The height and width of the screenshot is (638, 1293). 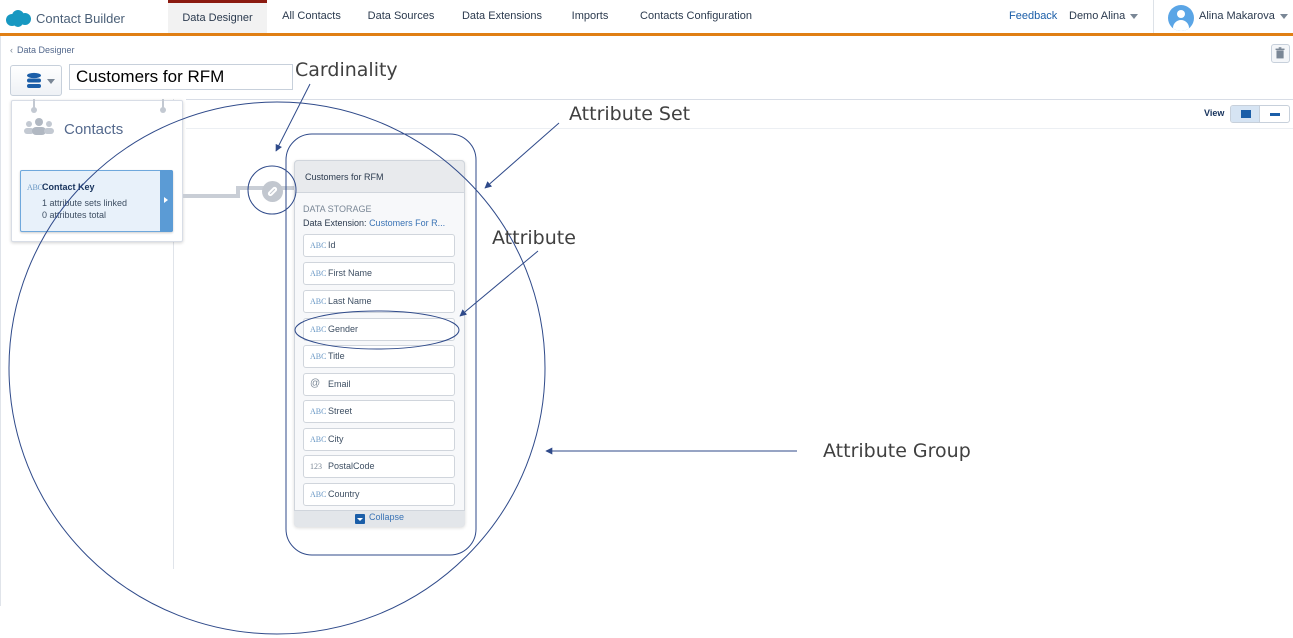 What do you see at coordinates (46, 50) in the screenshot?
I see `breadcrumb-label: Data Designer` at bounding box center [46, 50].